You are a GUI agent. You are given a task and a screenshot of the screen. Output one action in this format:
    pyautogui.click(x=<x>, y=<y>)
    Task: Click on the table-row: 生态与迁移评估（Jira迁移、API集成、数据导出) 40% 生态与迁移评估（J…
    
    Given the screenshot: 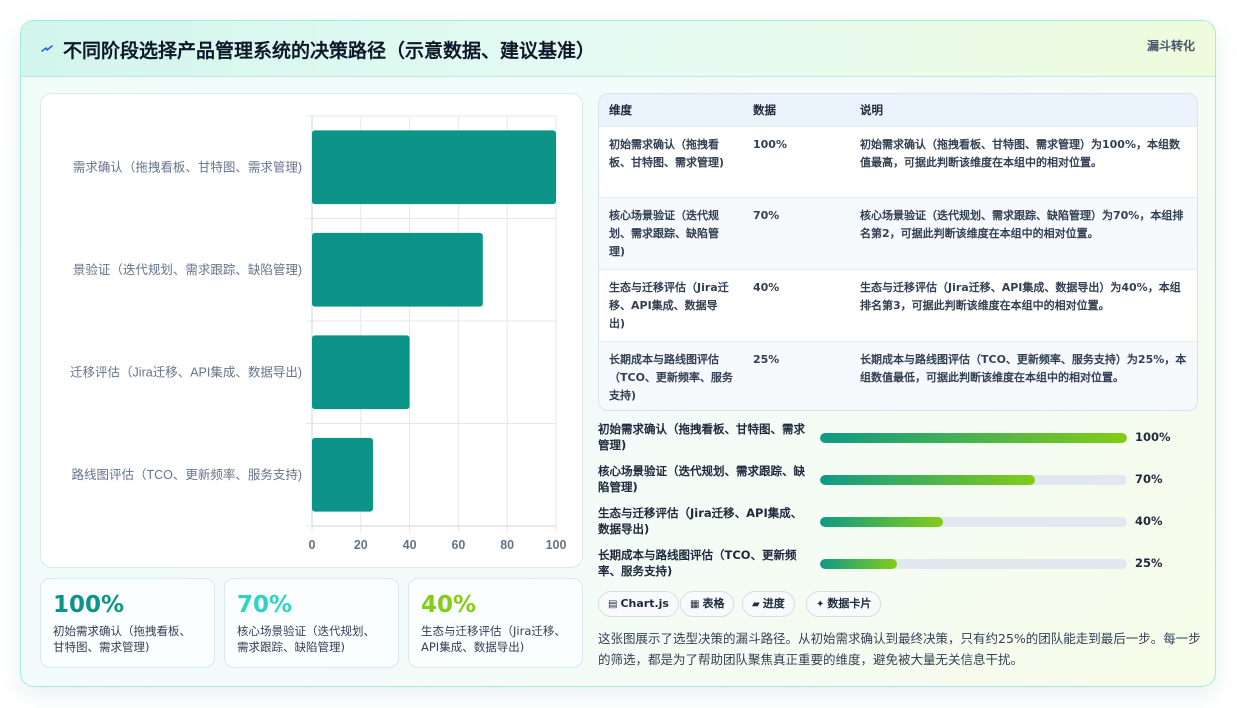 What is the action you would take?
    pyautogui.click(x=898, y=305)
    